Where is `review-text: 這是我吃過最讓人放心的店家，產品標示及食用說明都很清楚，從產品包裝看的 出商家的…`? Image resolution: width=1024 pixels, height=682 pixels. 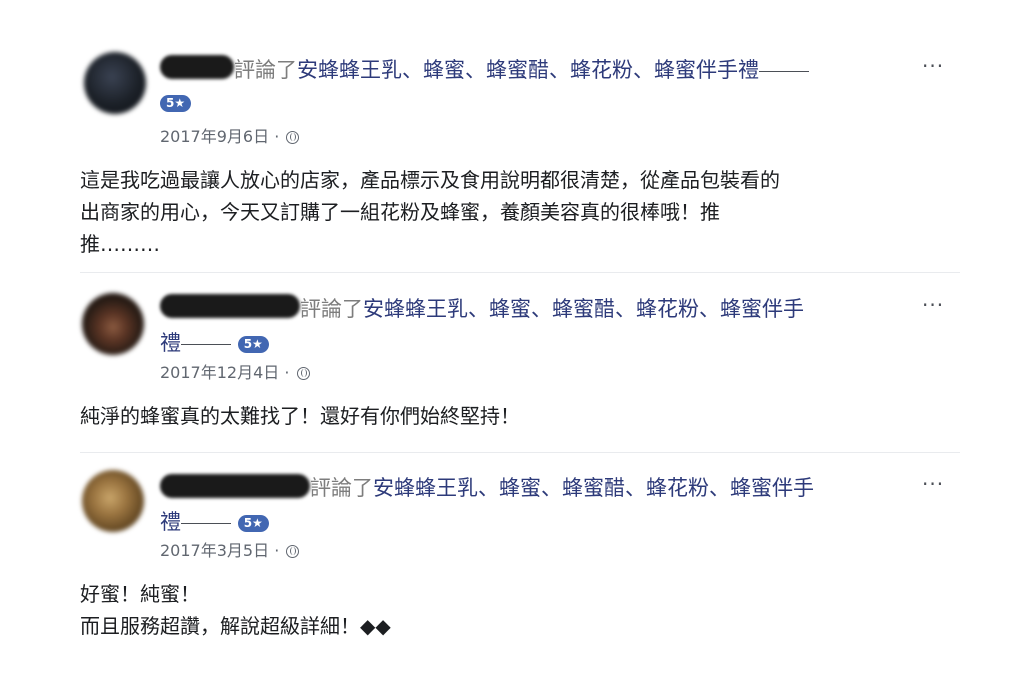
review-text: 這是我吃過最讓人放心的店家，產品標示及食用說明都很清楚，從產品包裝看的 出商家的… is located at coordinates (430, 212).